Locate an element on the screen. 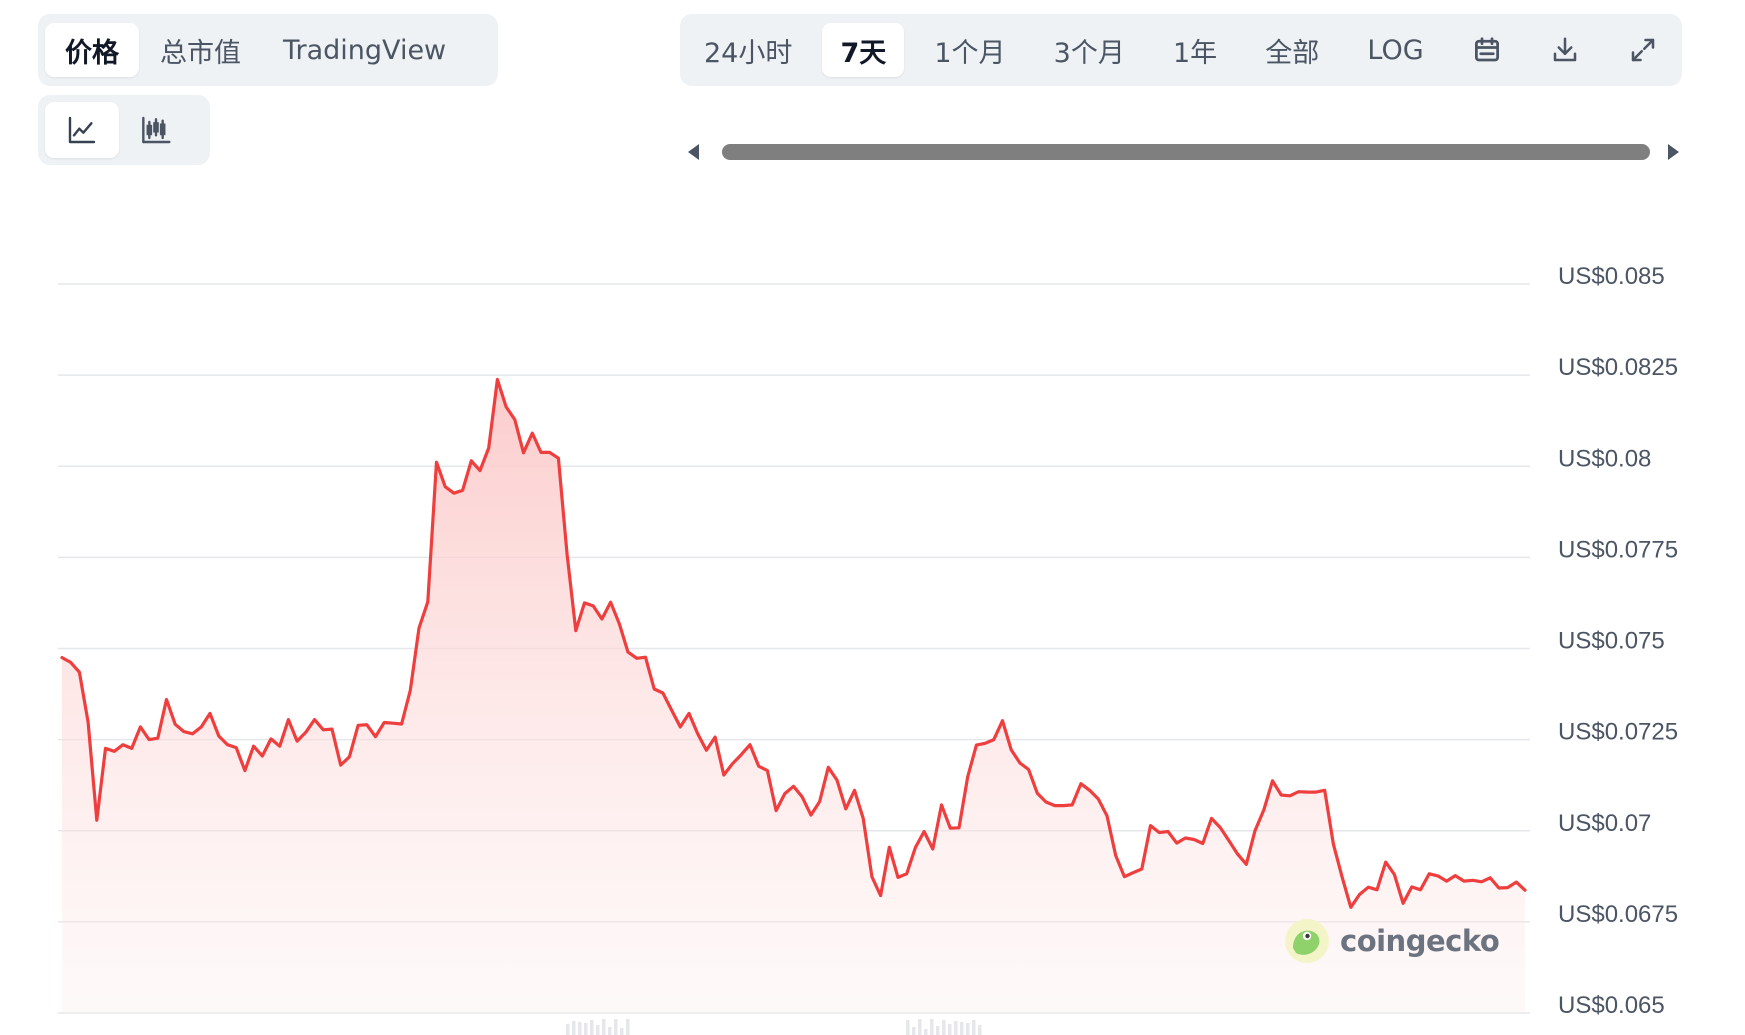 The image size is (1745, 1035). candlestick-chart-button is located at coordinates (156, 130).